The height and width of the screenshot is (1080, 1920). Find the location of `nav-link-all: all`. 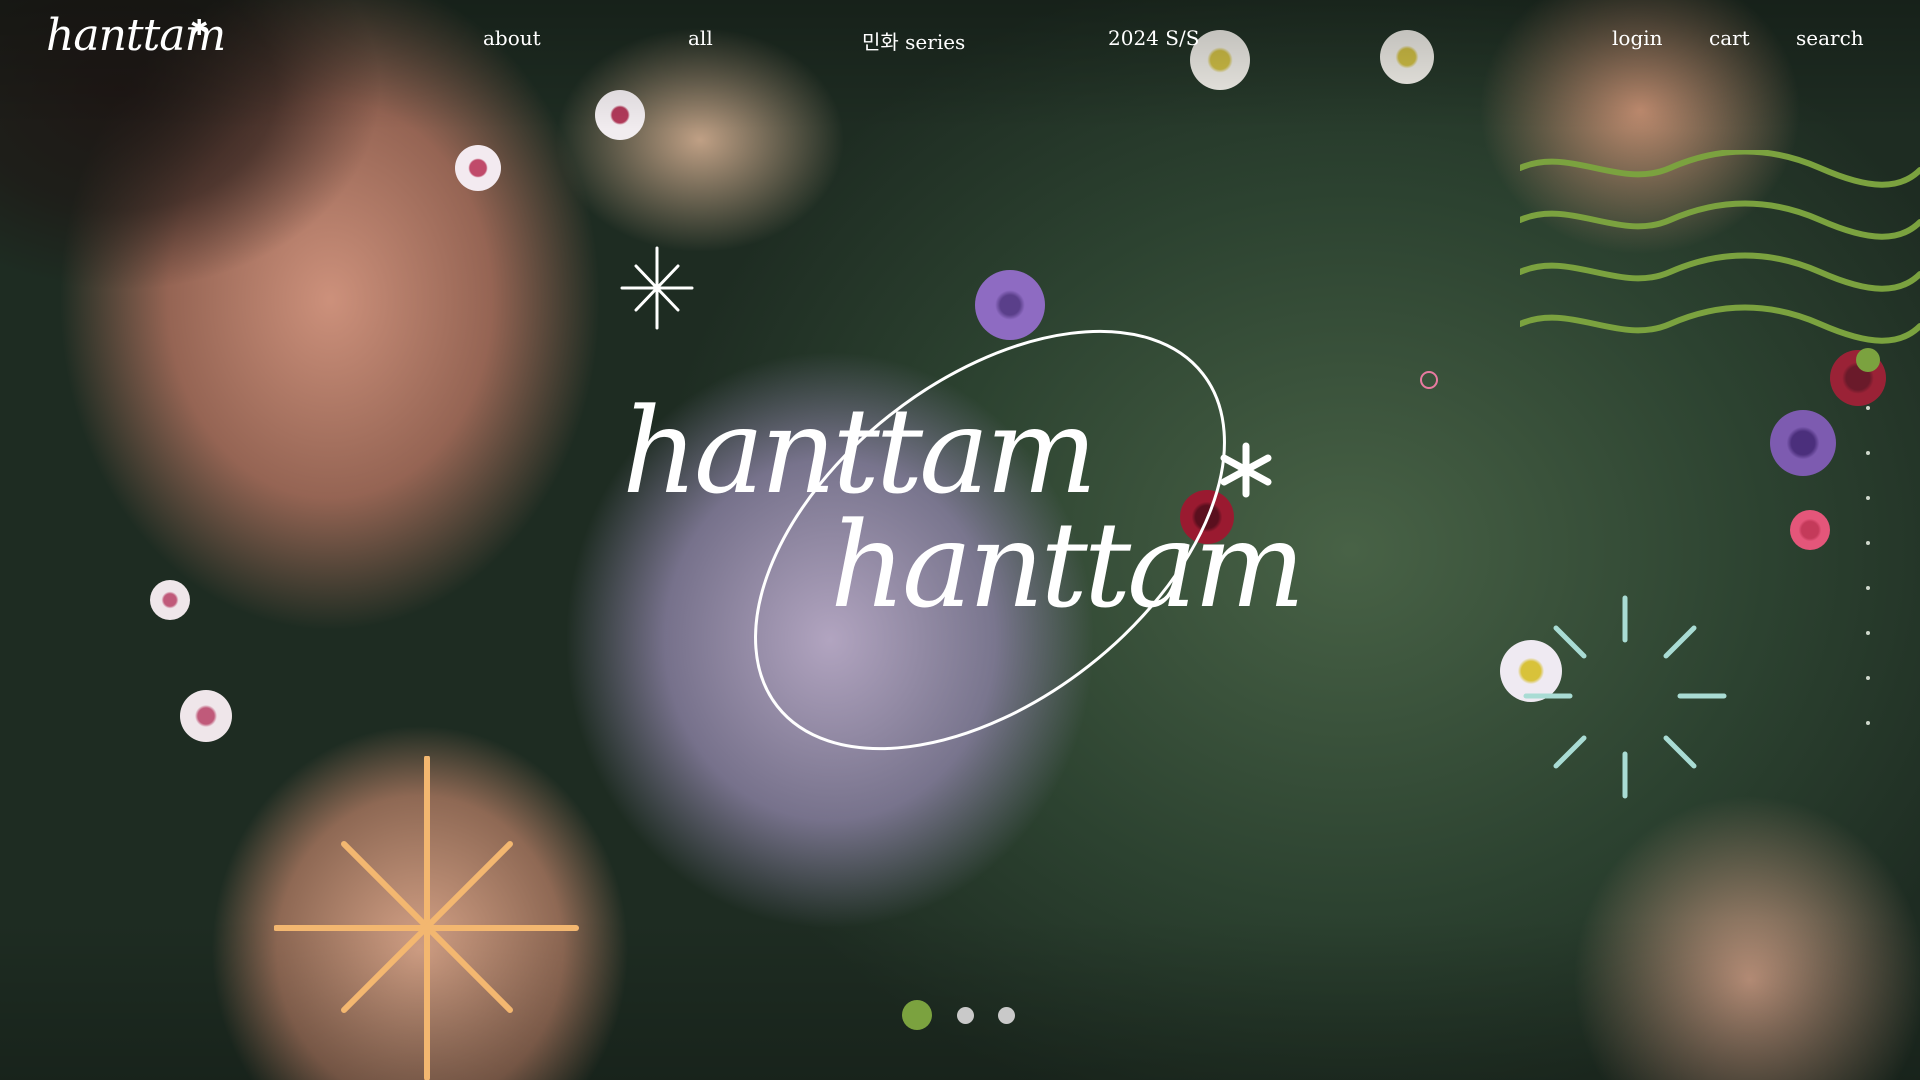

nav-link-all: all is located at coordinates (700, 38).